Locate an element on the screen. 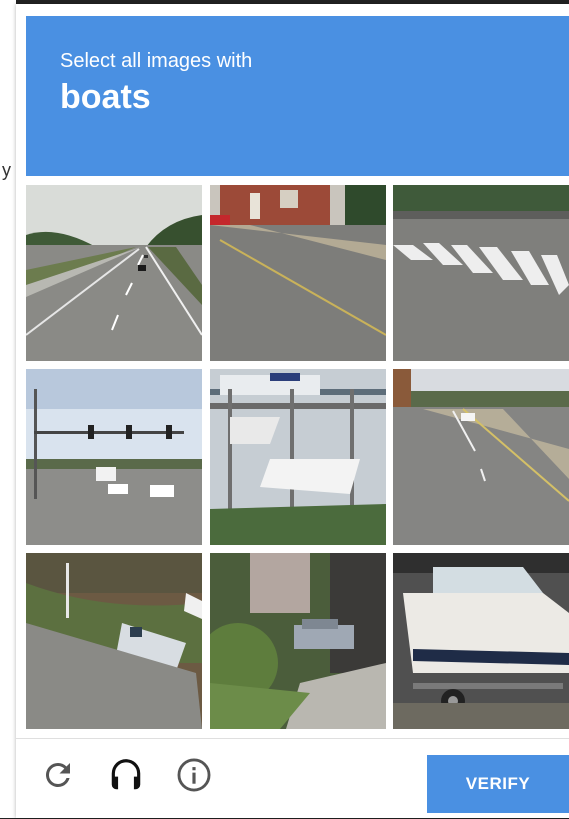 The image size is (569, 819). intersection-image is located at coordinates (114, 457).